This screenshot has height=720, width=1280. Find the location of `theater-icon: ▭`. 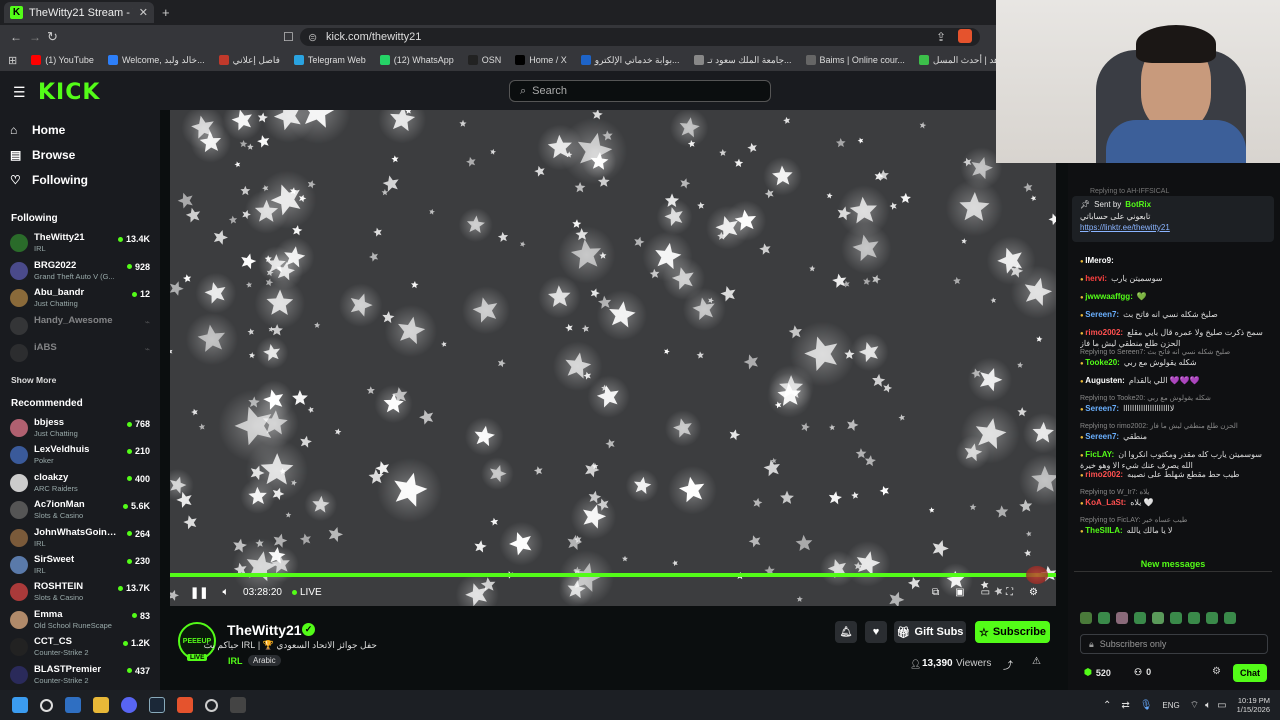

theater-icon: ▭ is located at coordinates (985, 592).